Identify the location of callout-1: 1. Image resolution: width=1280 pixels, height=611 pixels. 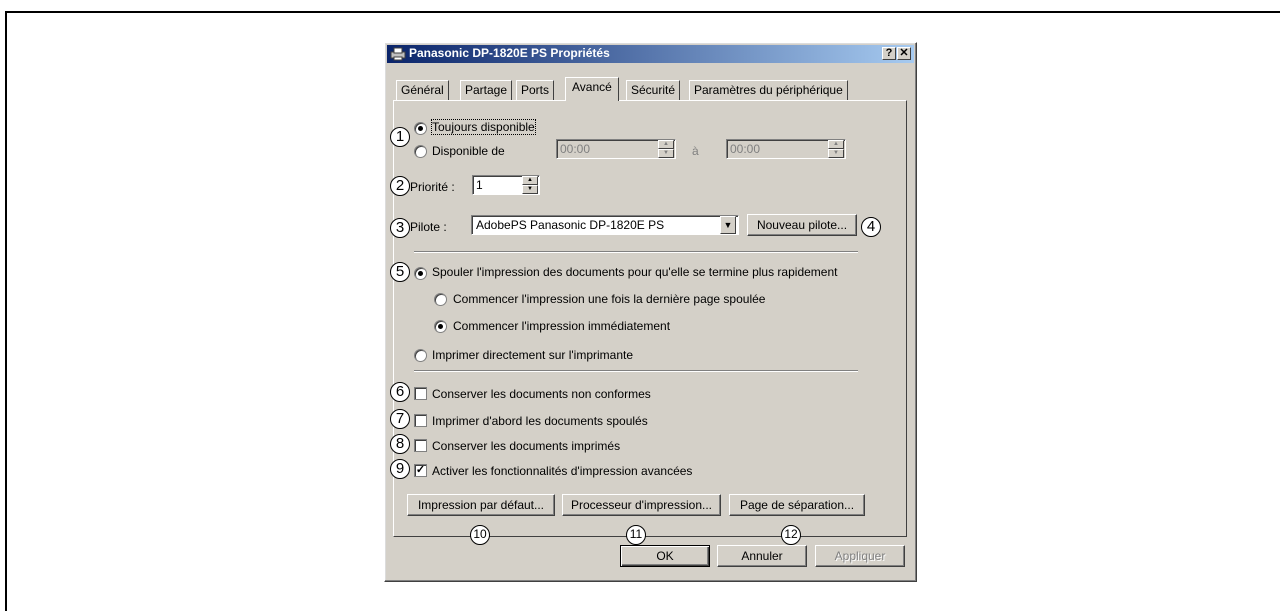
(400, 137).